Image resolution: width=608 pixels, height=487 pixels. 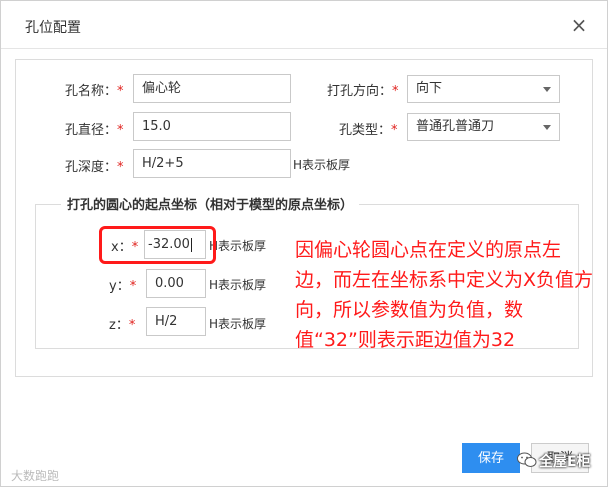 I want to click on direction-value: 向下, so click(x=429, y=88).